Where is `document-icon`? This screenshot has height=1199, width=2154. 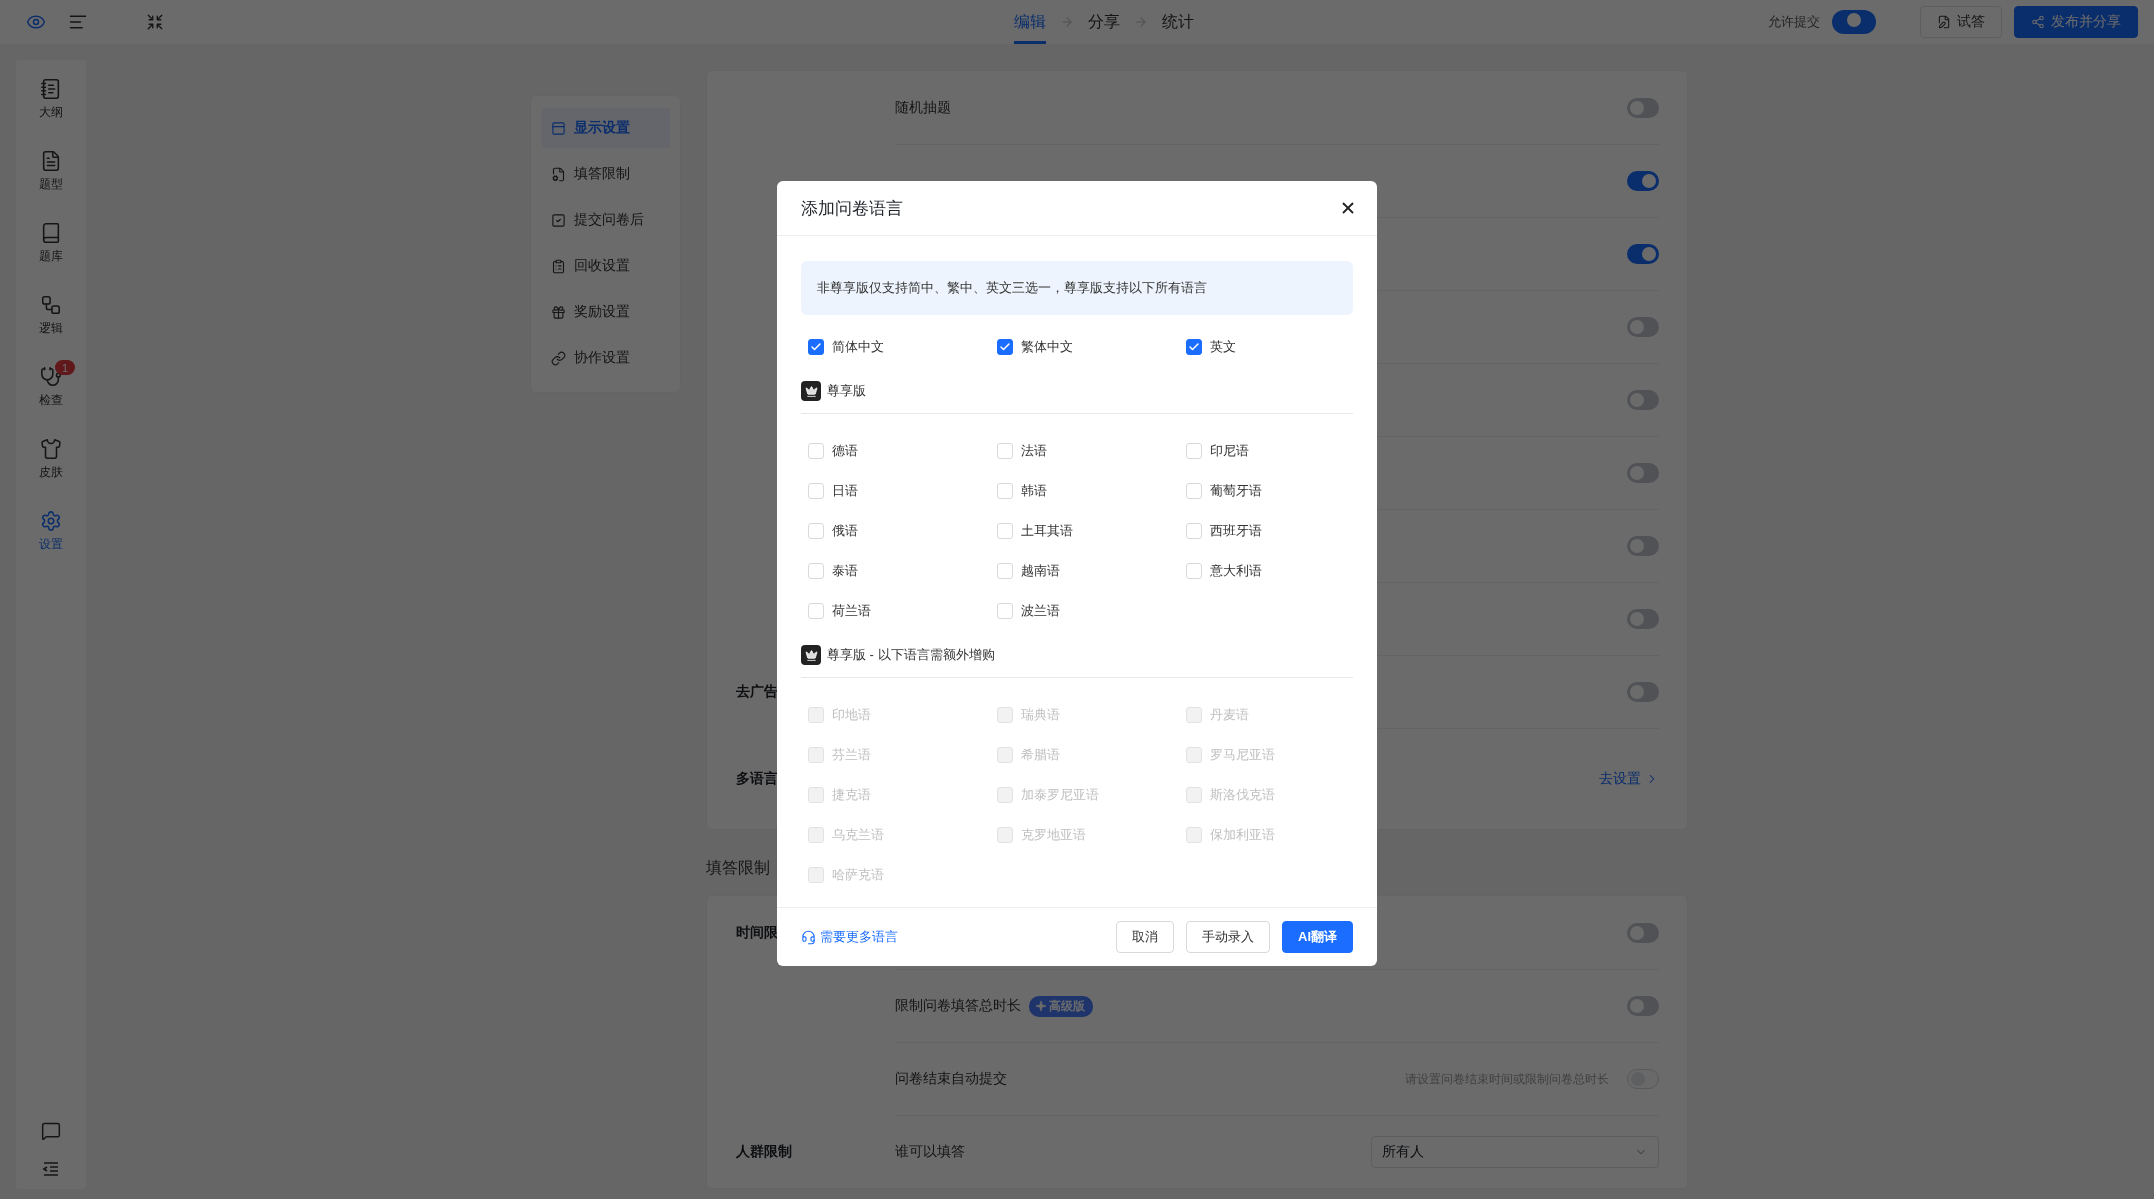 document-icon is located at coordinates (51, 161).